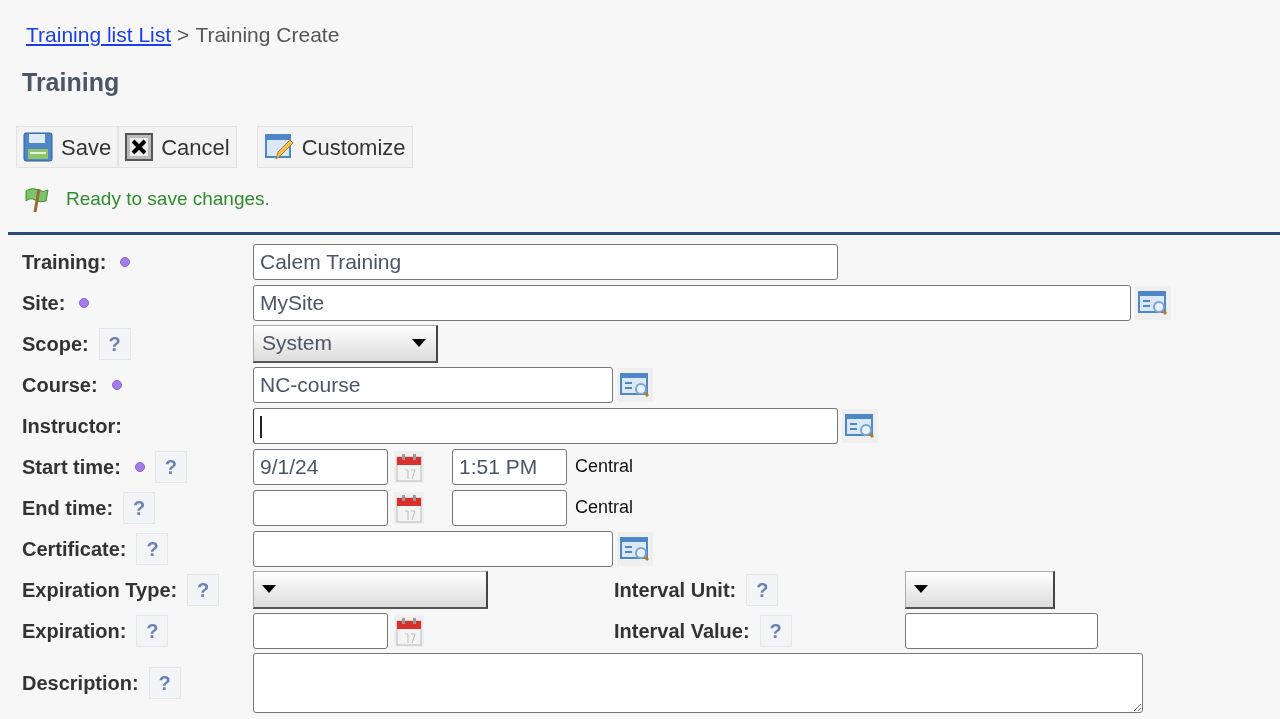  Describe the element at coordinates (345, 343) in the screenshot. I see `dropdown: System` at that location.